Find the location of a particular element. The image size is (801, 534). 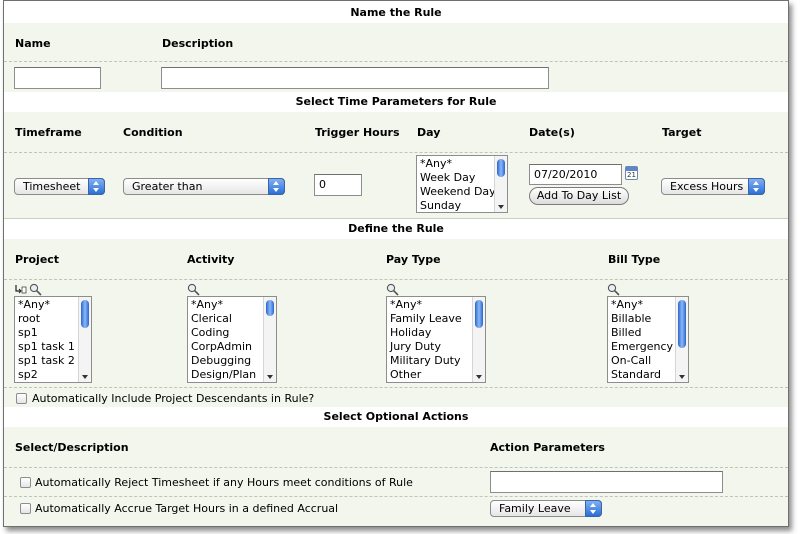

section-title-define-rule: Define the Rule is located at coordinates (396, 229).